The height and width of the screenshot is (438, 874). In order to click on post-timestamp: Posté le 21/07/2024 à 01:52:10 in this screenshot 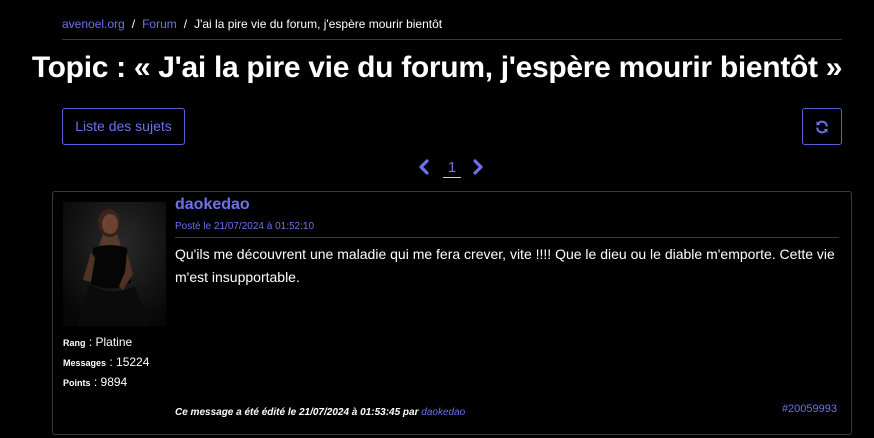, I will do `click(244, 227)`.